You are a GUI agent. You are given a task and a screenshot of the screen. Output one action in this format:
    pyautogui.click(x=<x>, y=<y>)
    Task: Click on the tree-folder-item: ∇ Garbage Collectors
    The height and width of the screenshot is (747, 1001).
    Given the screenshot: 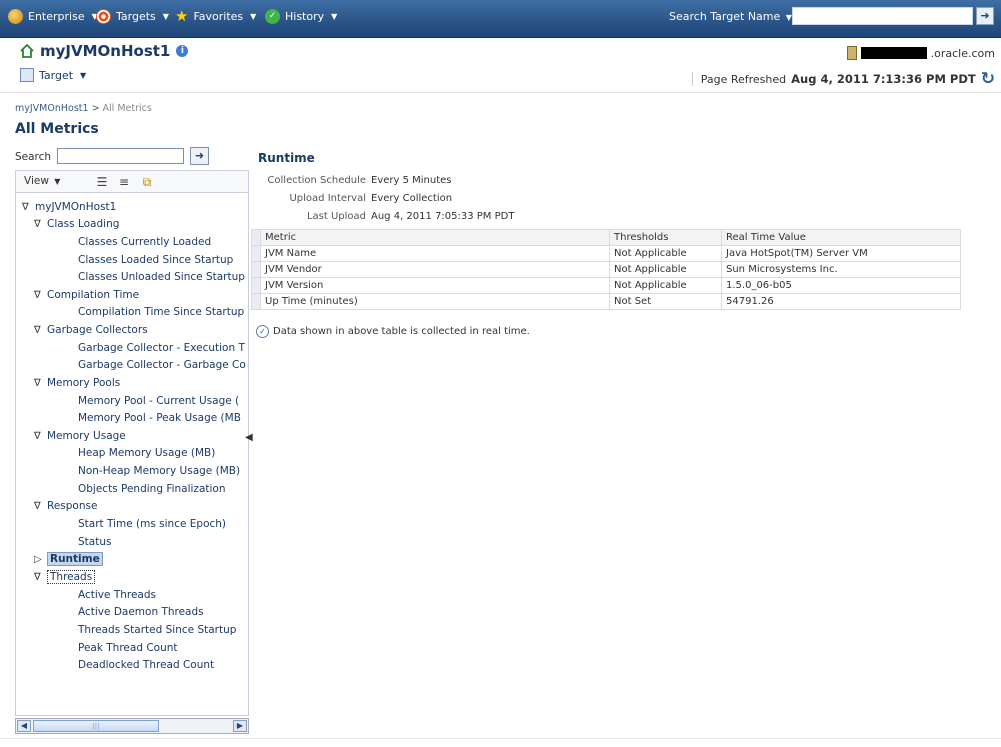 What is the action you would take?
    pyautogui.click(x=91, y=330)
    